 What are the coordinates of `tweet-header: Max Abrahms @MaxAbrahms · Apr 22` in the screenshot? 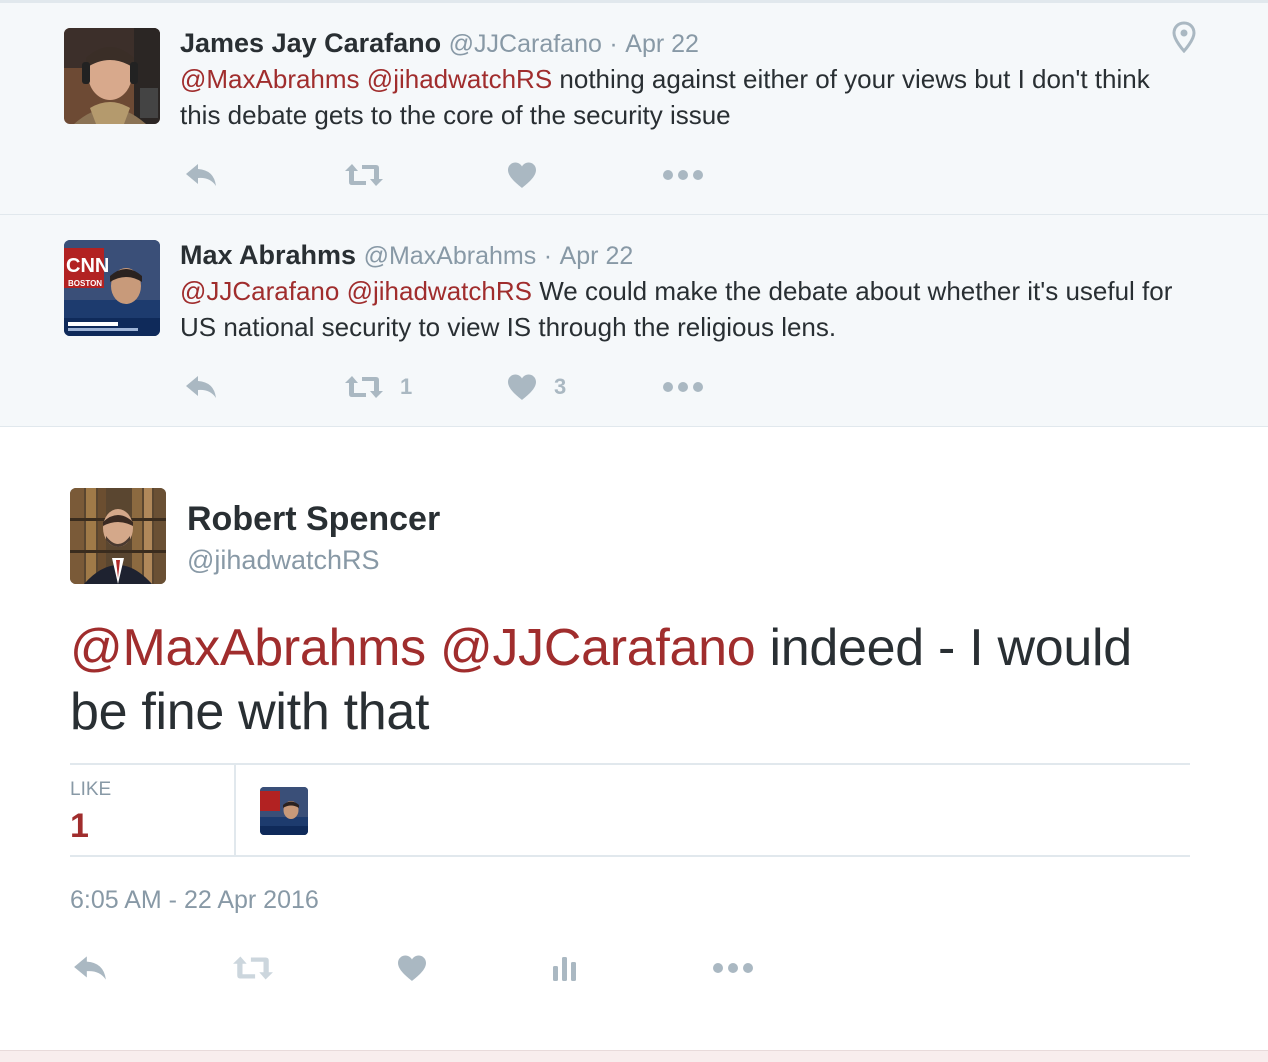 It's located at (406, 255).